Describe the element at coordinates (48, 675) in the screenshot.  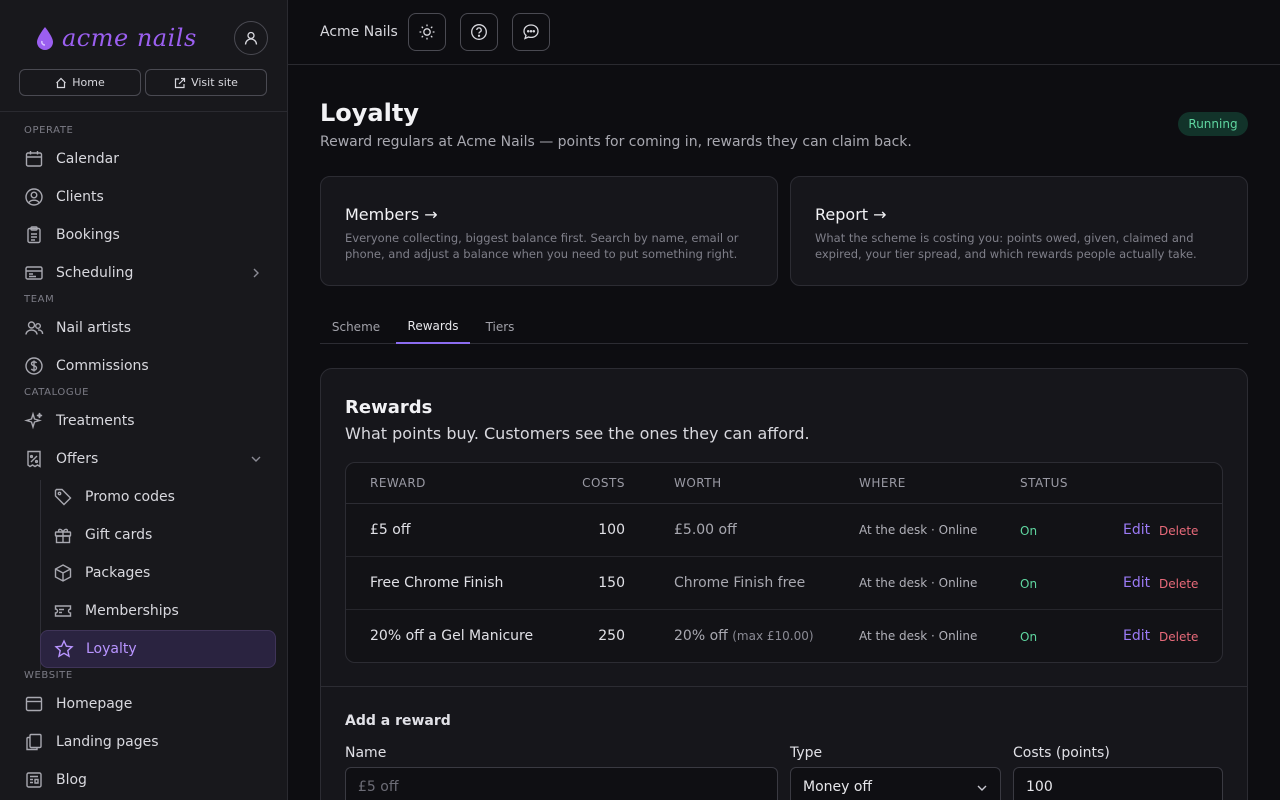
I see `section-website: WEBSITE` at that location.